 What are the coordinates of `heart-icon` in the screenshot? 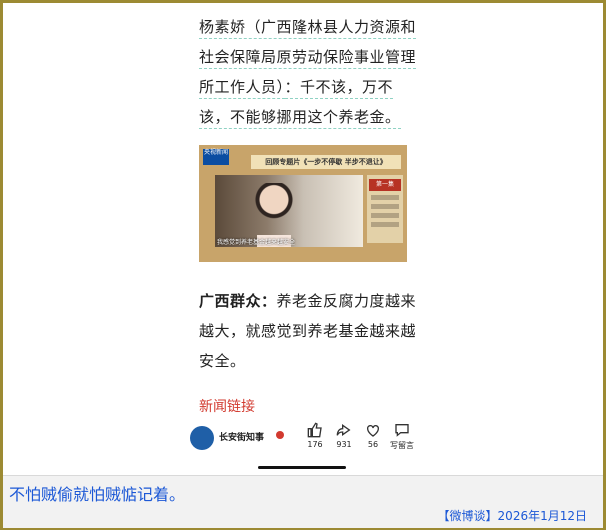 It's located at (373, 430).